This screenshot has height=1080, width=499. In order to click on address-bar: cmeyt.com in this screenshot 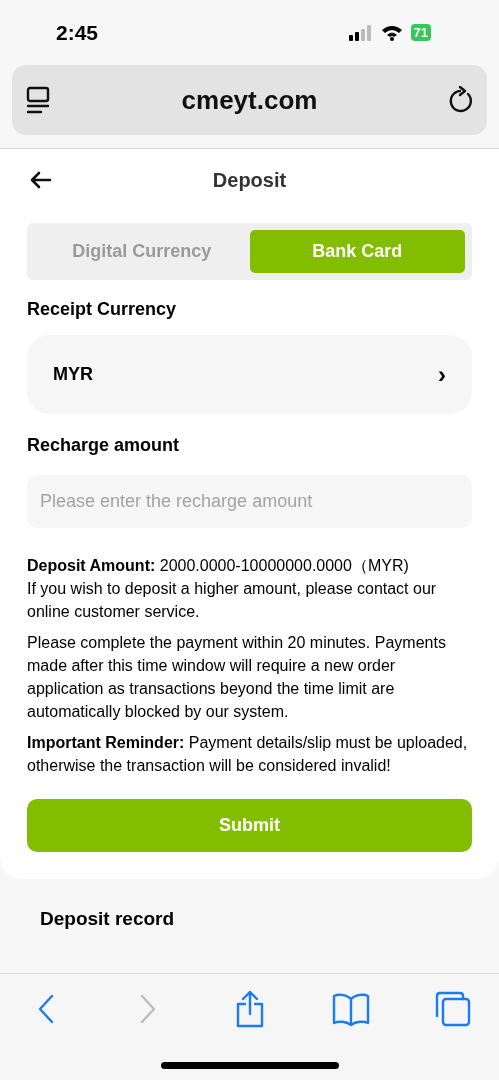, I will do `click(249, 100)`.